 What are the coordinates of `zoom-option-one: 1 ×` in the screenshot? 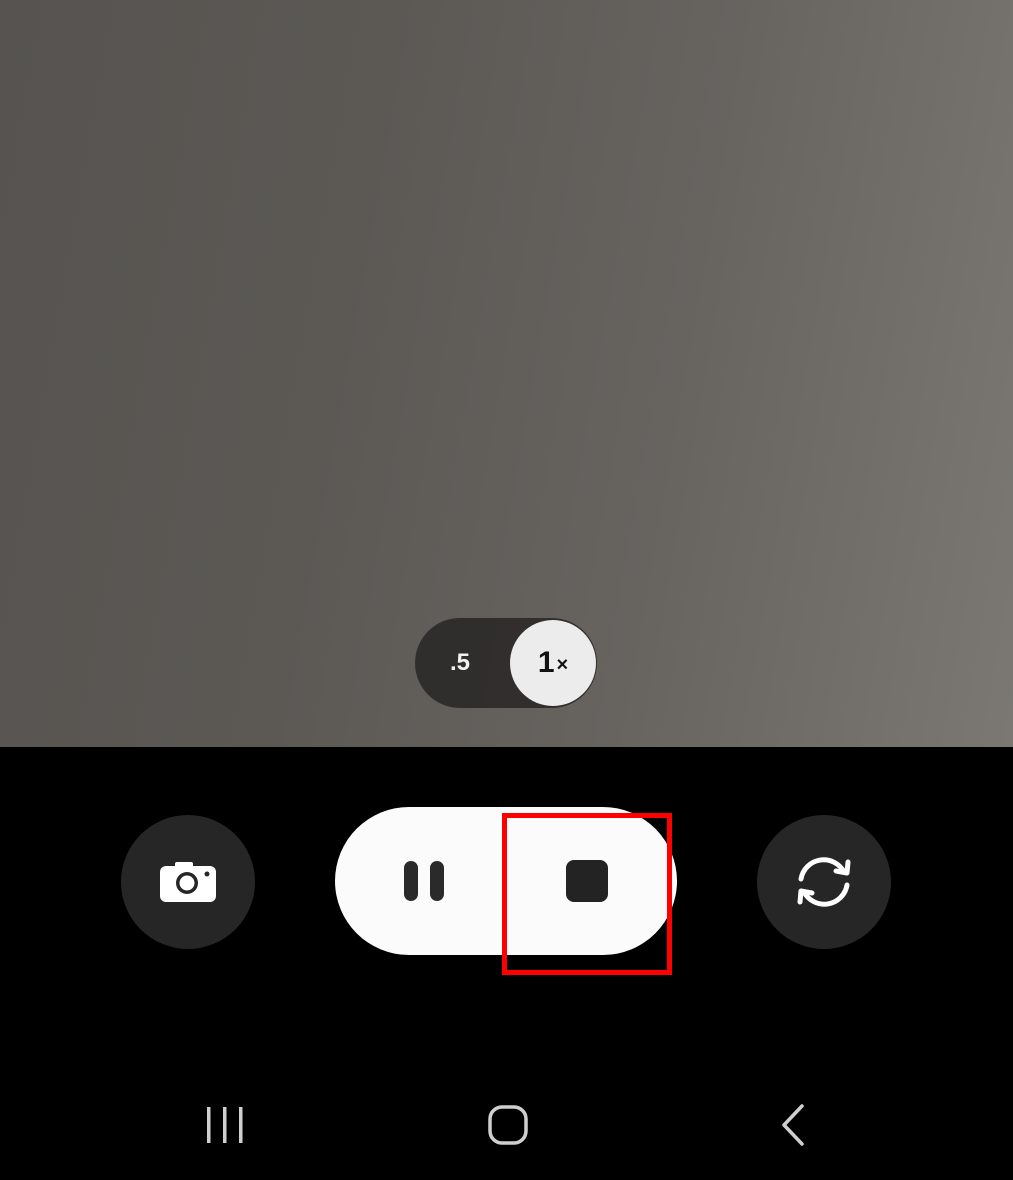 It's located at (553, 663).